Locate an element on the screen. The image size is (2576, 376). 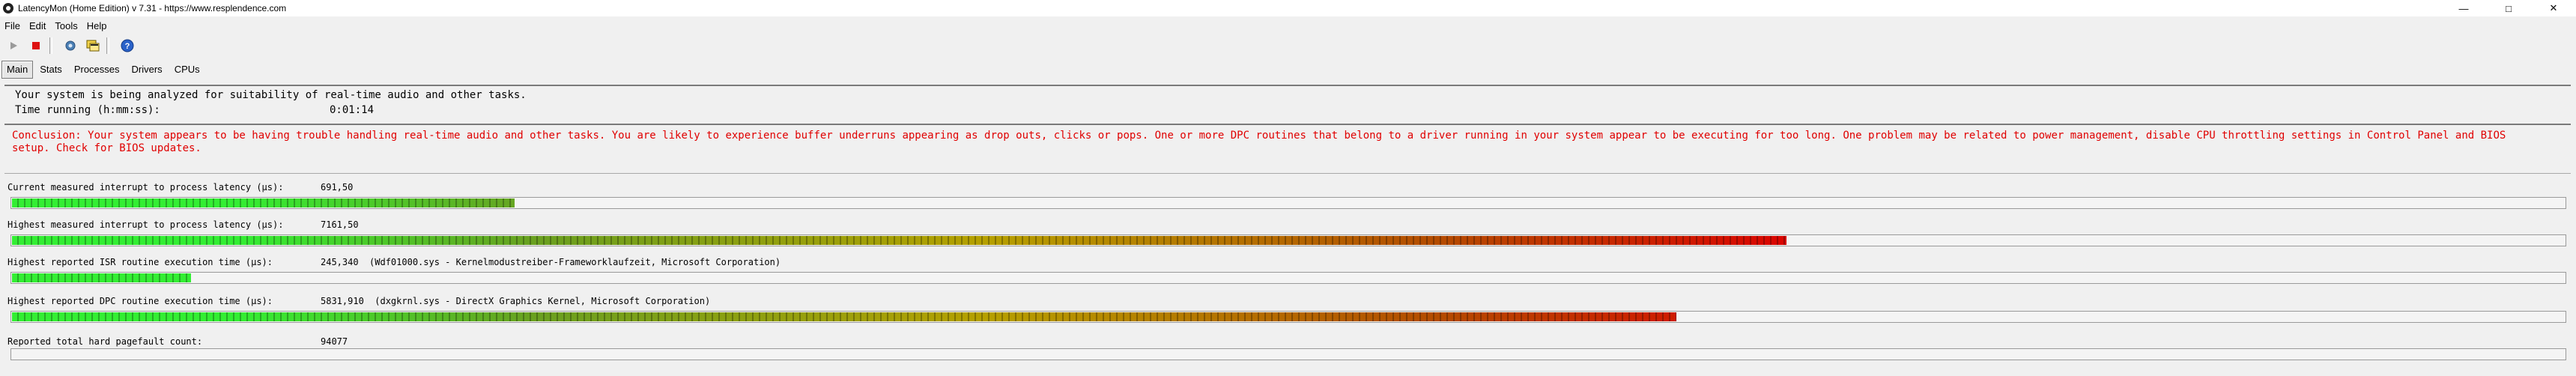
tab-main-label: Main is located at coordinates (17, 69).